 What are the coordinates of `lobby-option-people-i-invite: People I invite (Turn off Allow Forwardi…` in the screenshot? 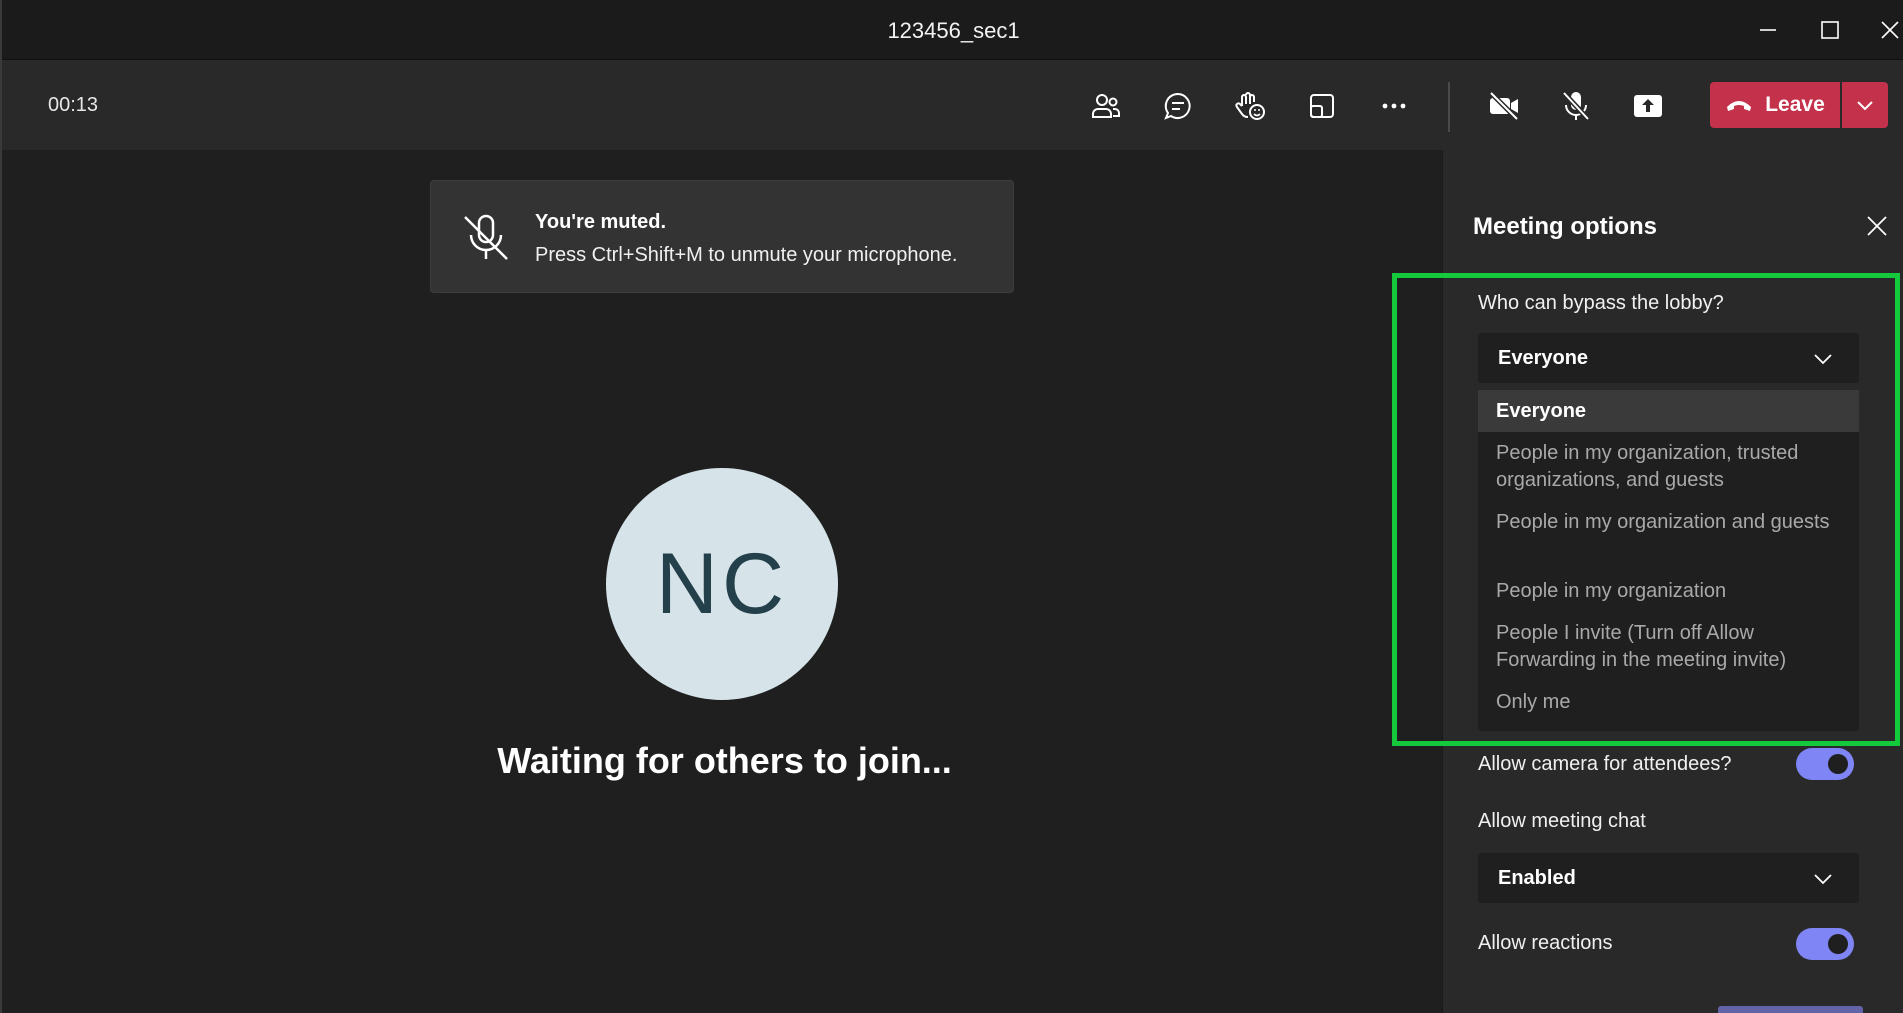 It's located at (1668, 647).